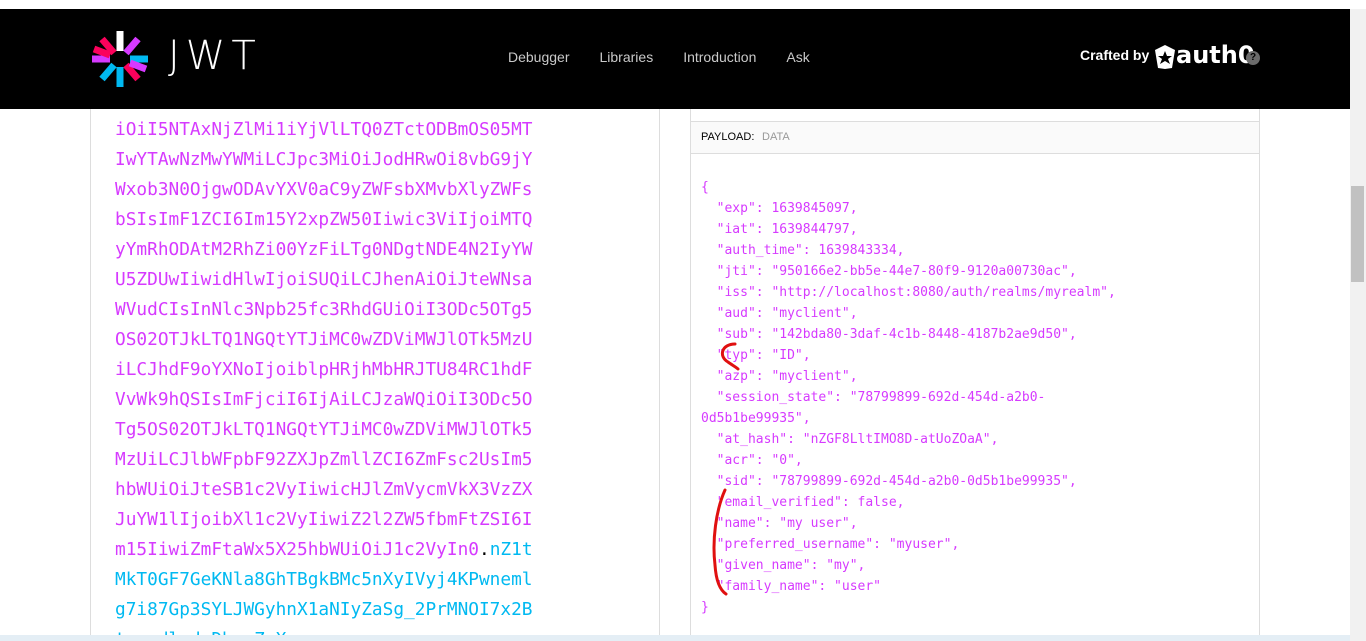  What do you see at coordinates (683, 4) in the screenshot?
I see `top-strip` at bounding box center [683, 4].